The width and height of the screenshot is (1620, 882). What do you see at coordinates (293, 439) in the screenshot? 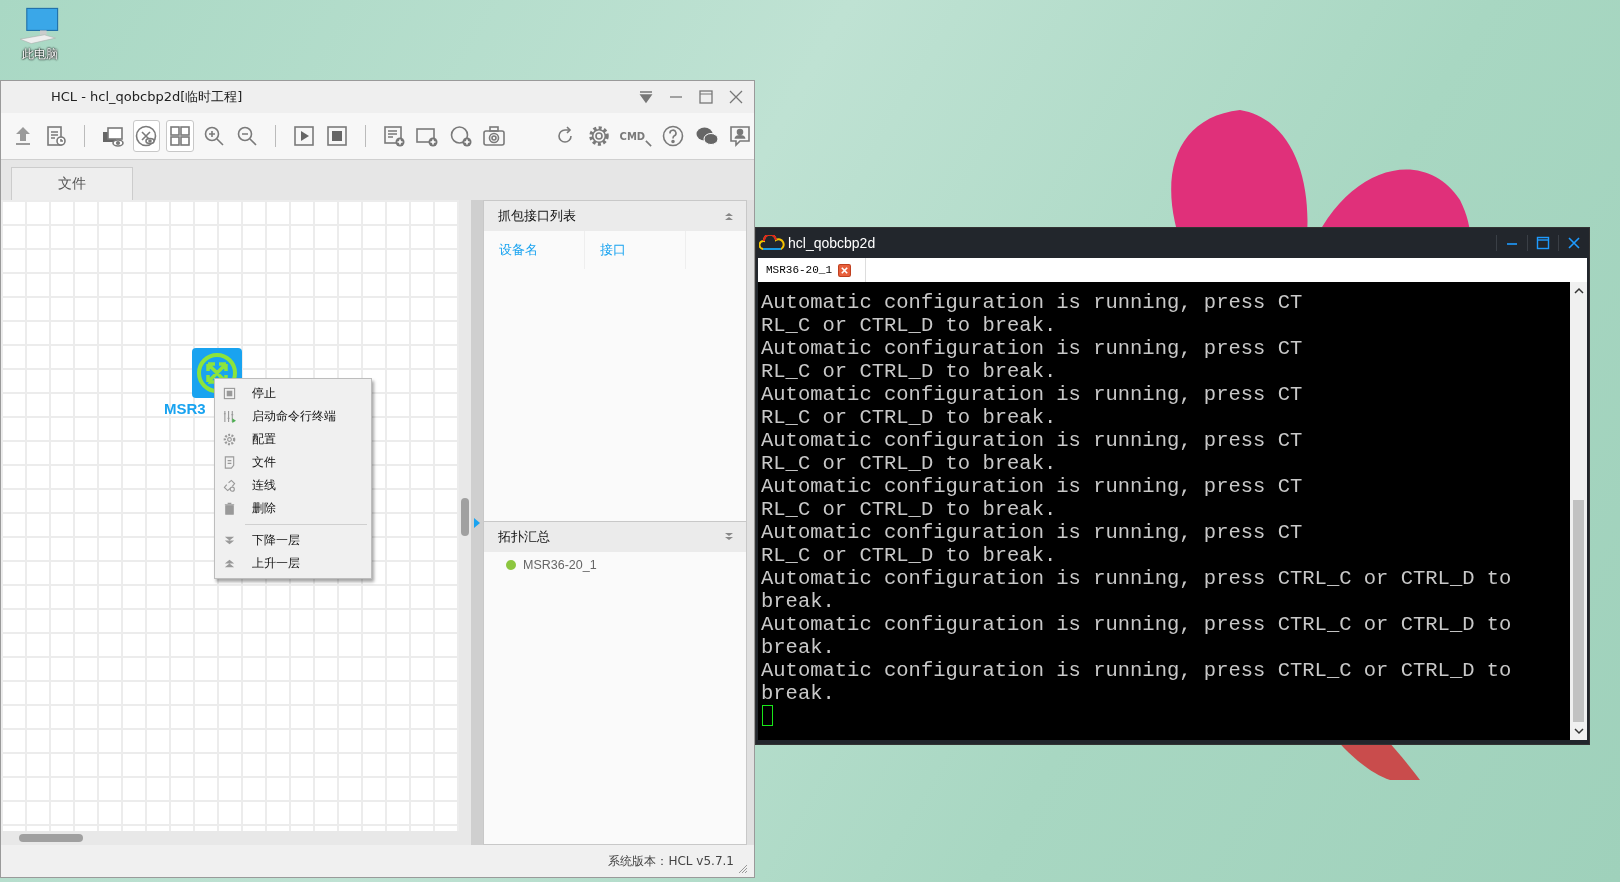
I see `menu-item: 配置` at bounding box center [293, 439].